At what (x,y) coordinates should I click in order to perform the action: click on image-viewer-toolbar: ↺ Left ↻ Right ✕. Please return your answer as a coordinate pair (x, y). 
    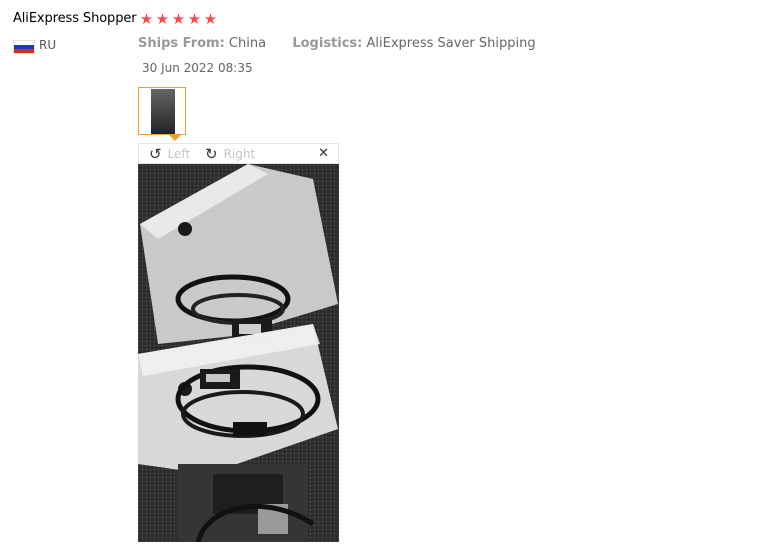
    Looking at the image, I should click on (238, 153).